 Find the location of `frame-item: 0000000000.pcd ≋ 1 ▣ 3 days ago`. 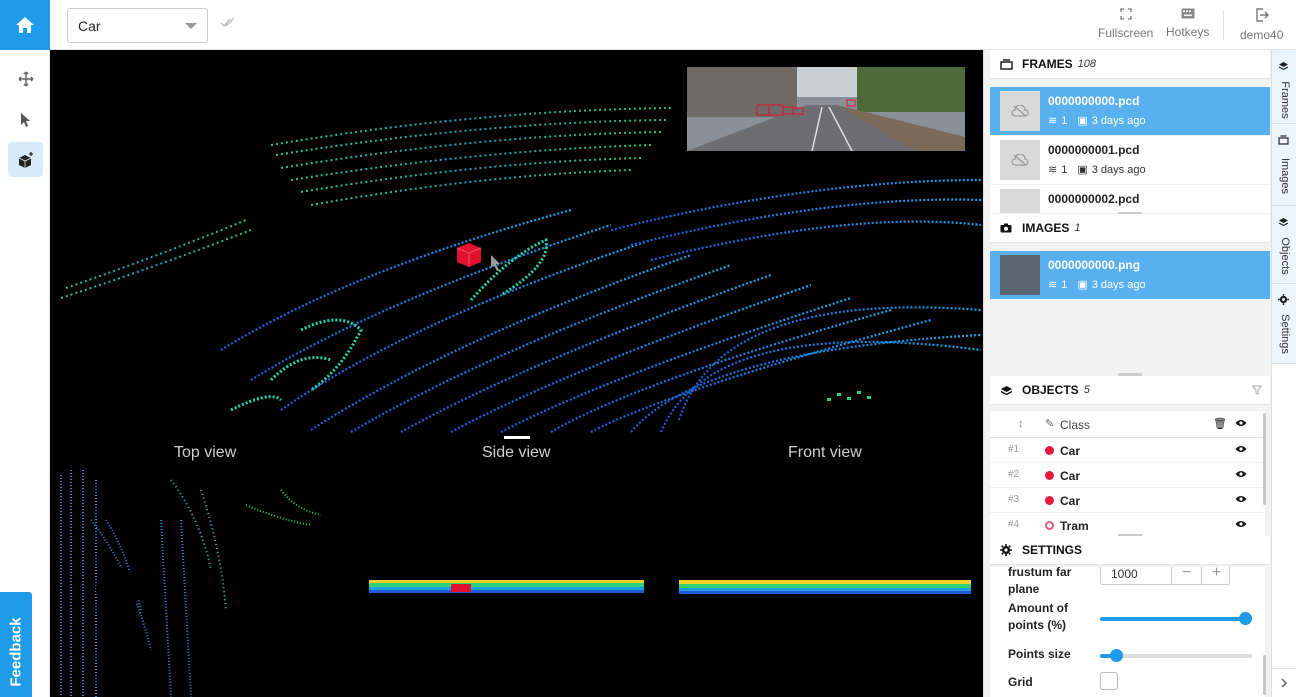

frame-item: 0000000000.pcd ≋ 1 ▣ 3 days ago is located at coordinates (1130, 111).